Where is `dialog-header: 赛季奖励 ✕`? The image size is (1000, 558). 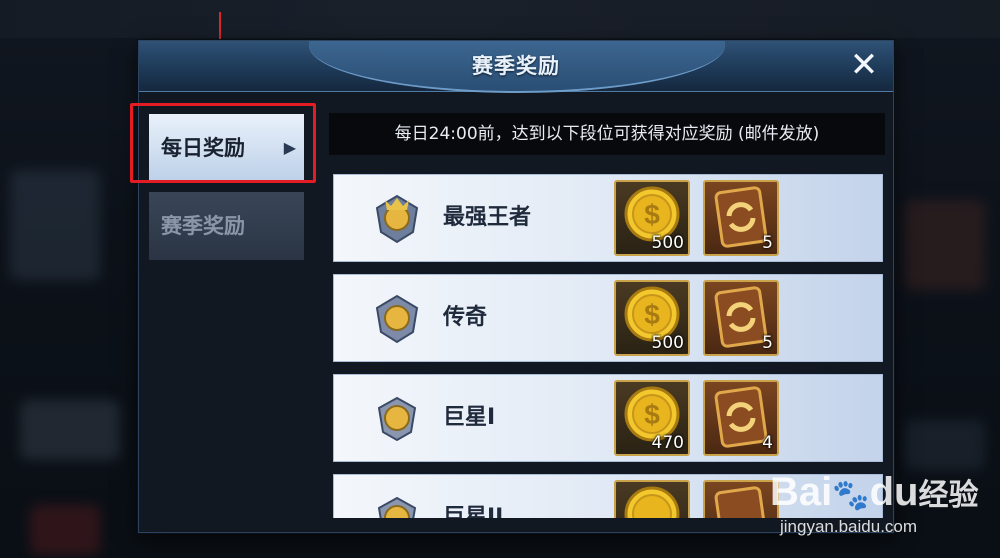
dialog-header: 赛季奖励 ✕ is located at coordinates (516, 67).